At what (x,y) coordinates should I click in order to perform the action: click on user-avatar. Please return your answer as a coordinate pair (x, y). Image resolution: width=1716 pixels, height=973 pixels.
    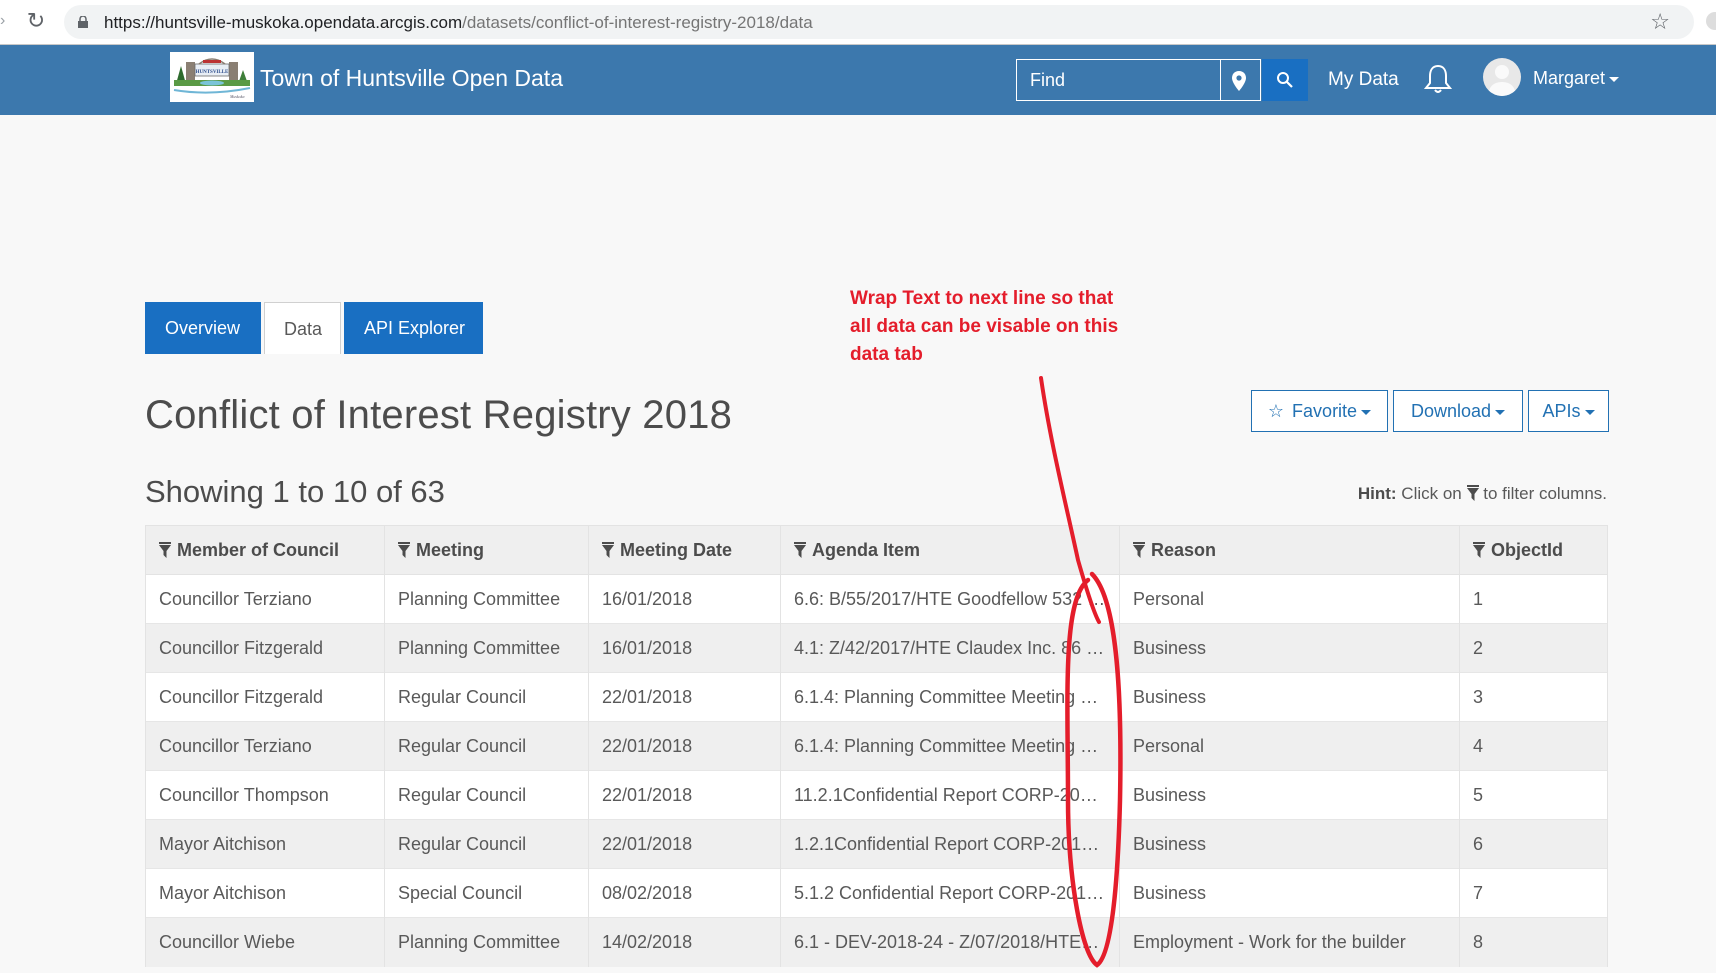
    Looking at the image, I should click on (1502, 77).